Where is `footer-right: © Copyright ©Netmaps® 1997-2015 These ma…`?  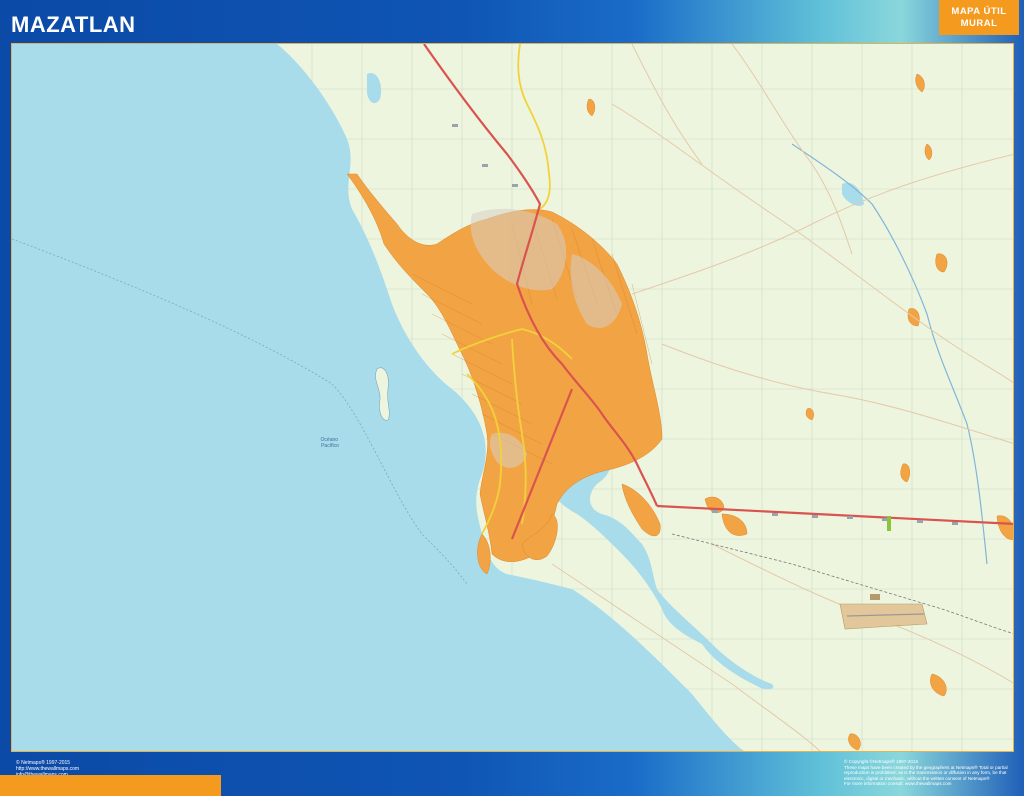 footer-right: © Copyright ©Netmaps® 1997-2015 These ma… is located at coordinates (930, 773).